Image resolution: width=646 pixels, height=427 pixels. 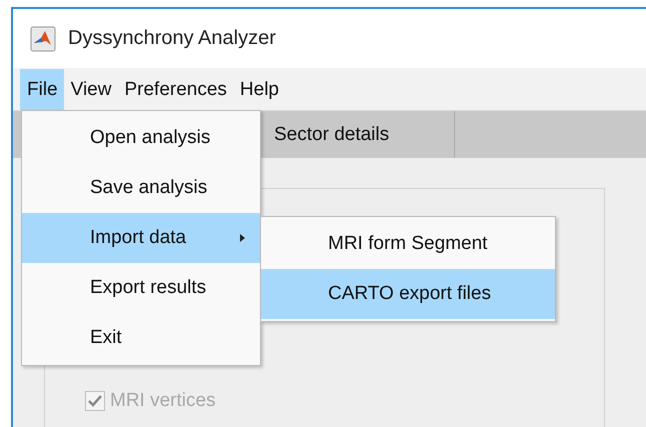 What do you see at coordinates (408, 244) in the screenshot?
I see `menu-item: MRI form Segment` at bounding box center [408, 244].